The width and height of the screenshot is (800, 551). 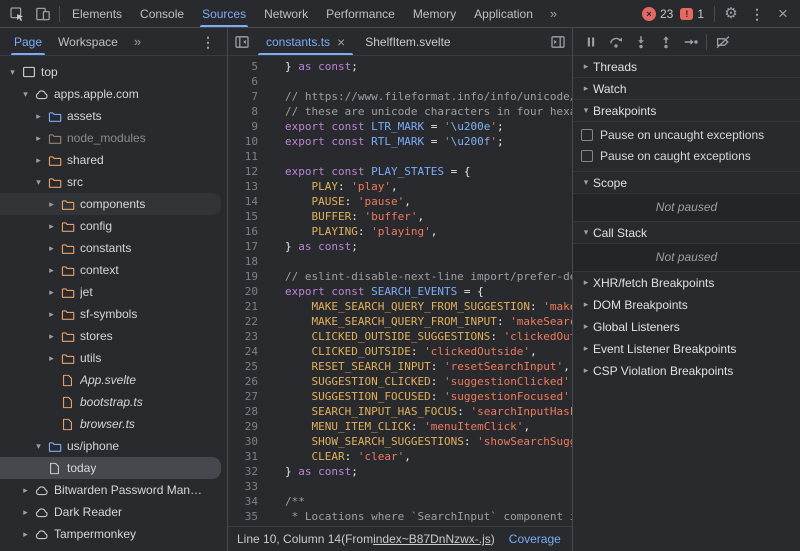 What do you see at coordinates (243, 321) in the screenshot?
I see `line-number: 22` at bounding box center [243, 321].